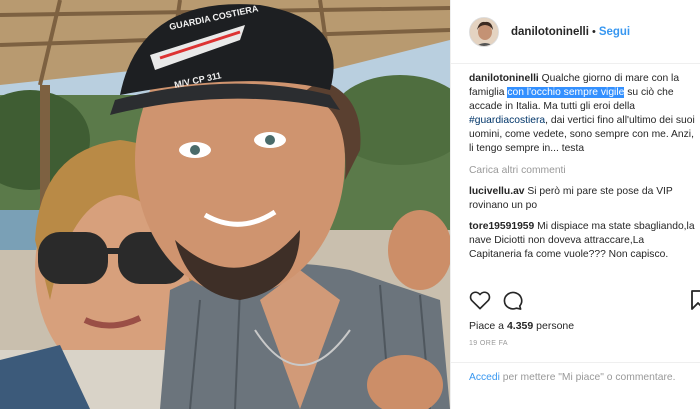 The image size is (700, 409). What do you see at coordinates (504, 78) in the screenshot?
I see `caption-username: danilotoninelli` at bounding box center [504, 78].